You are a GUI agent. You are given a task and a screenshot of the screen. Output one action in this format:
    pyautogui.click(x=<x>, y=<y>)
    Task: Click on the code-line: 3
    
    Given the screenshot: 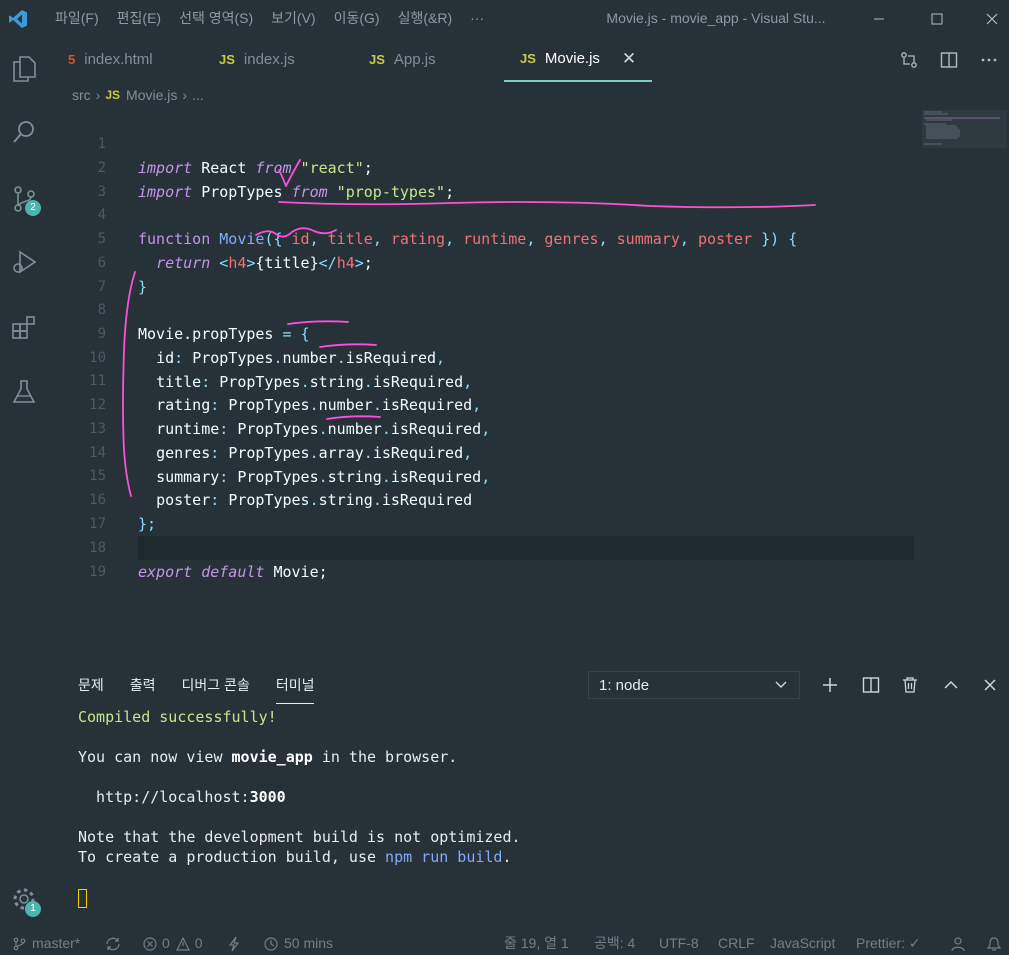 What is the action you would take?
    pyautogui.click(x=483, y=178)
    